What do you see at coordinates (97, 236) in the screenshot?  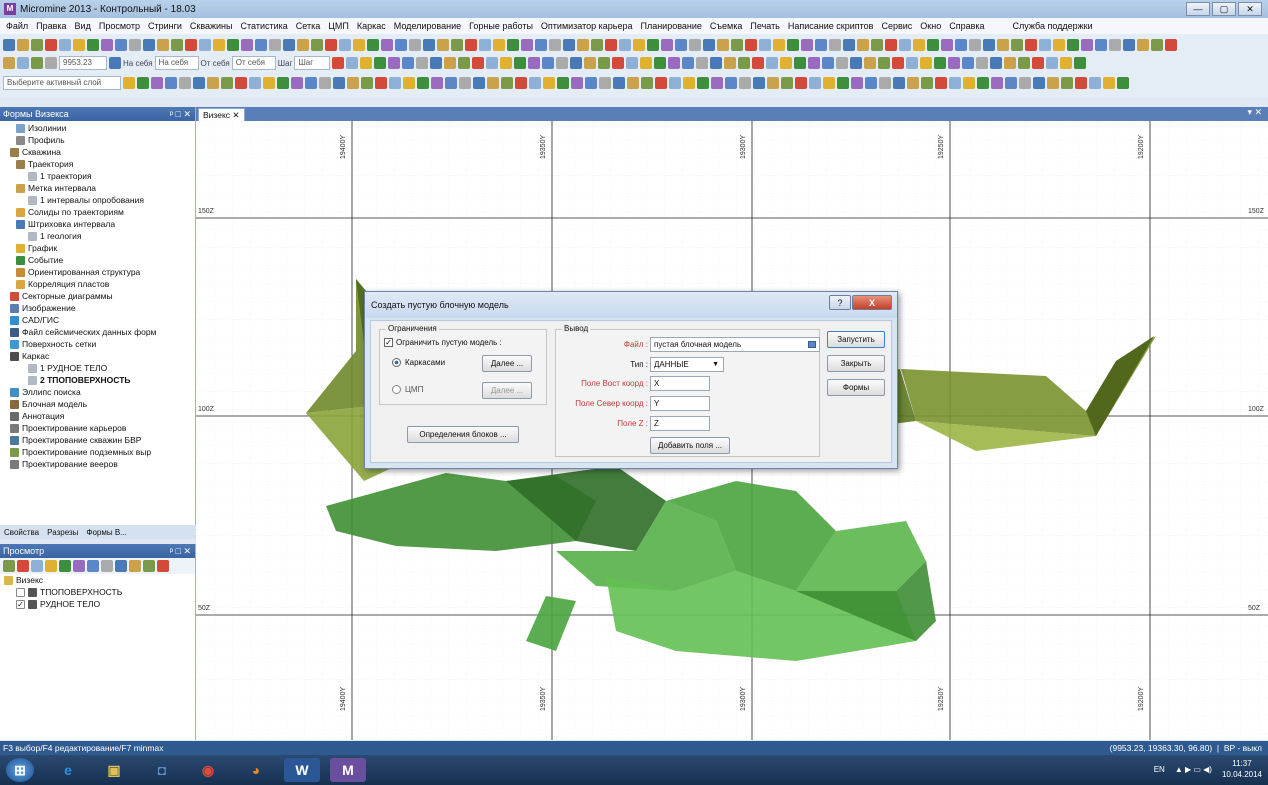 I see `tree-item: 1 геология` at bounding box center [97, 236].